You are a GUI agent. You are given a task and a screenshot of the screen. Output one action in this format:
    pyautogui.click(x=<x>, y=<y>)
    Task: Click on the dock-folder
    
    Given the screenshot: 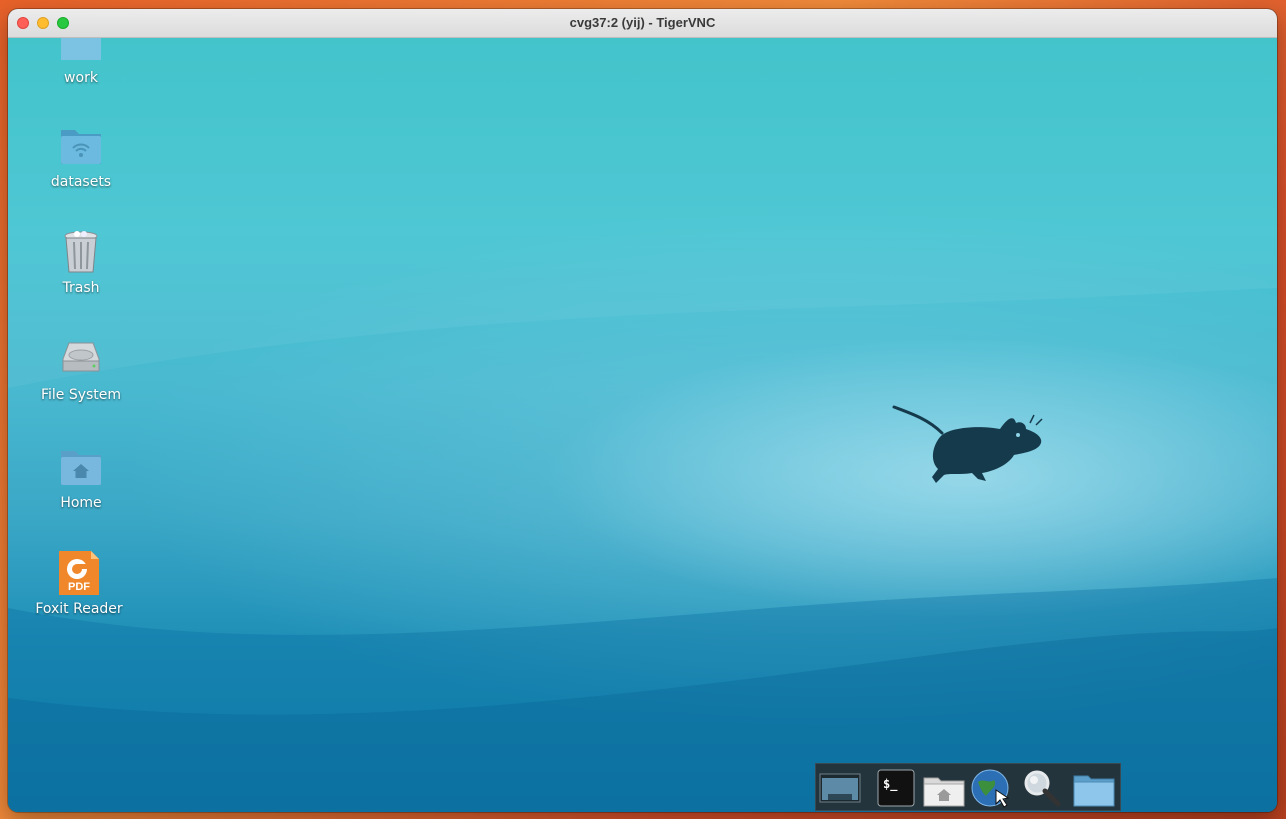 What is the action you would take?
    pyautogui.click(x=1094, y=788)
    